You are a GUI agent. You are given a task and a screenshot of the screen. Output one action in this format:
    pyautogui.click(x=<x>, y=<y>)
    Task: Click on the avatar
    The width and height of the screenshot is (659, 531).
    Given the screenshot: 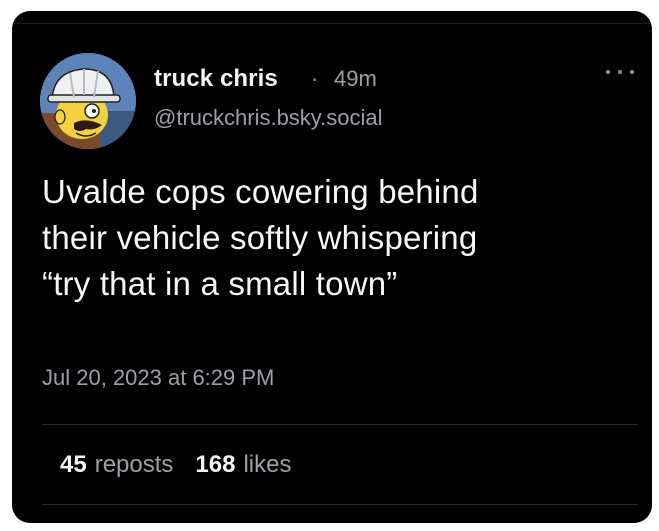 What is the action you would take?
    pyautogui.click(x=88, y=101)
    